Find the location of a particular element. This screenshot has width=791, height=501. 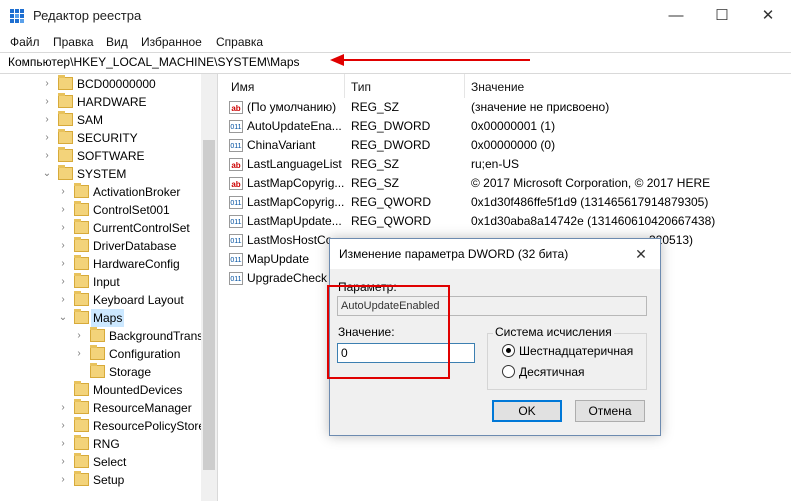

value-type: REG_QWORD is located at coordinates (391, 221).